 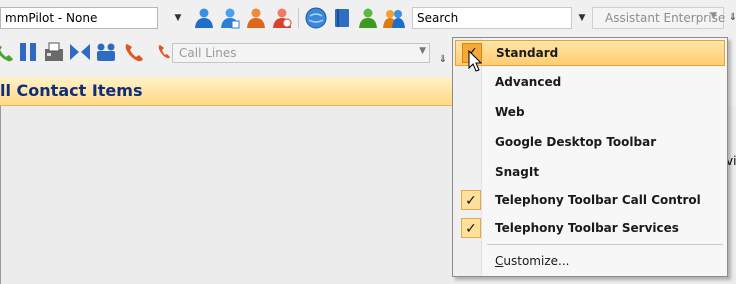 What do you see at coordinates (208, 53) in the screenshot?
I see `call-lines-placeholder: Call Lines` at bounding box center [208, 53].